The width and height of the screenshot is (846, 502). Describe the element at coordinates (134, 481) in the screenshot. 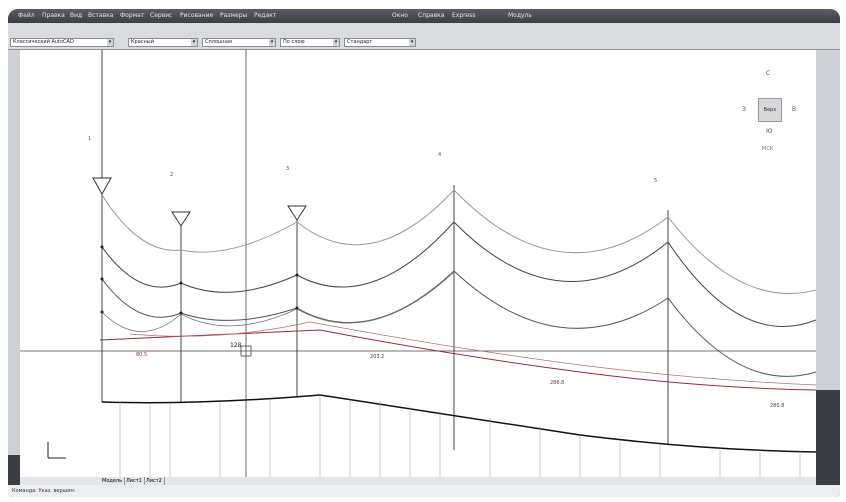

I see `tab-layout1: Лист1` at that location.